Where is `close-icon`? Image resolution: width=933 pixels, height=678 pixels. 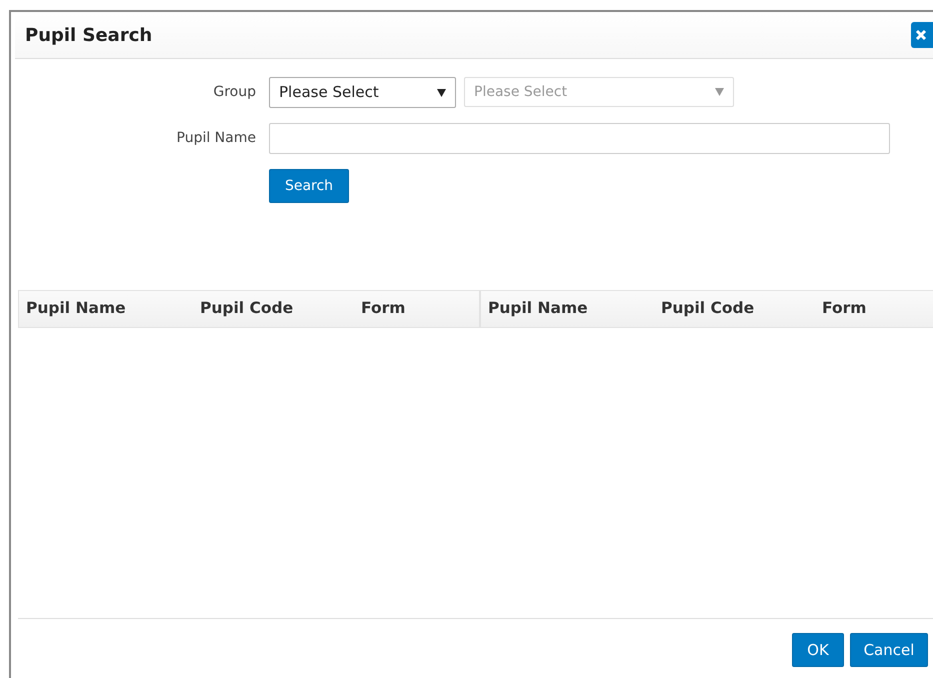 close-icon is located at coordinates (921, 35).